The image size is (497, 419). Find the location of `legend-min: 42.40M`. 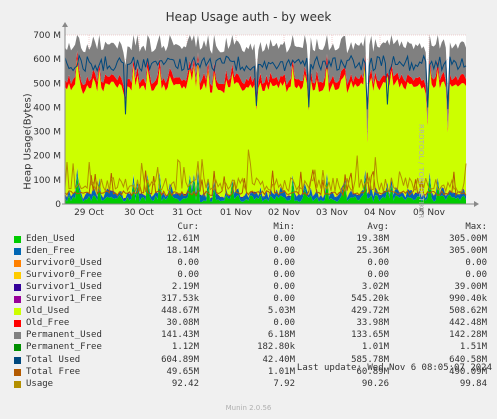

legend-min: 42.40M is located at coordinates (278, 359).